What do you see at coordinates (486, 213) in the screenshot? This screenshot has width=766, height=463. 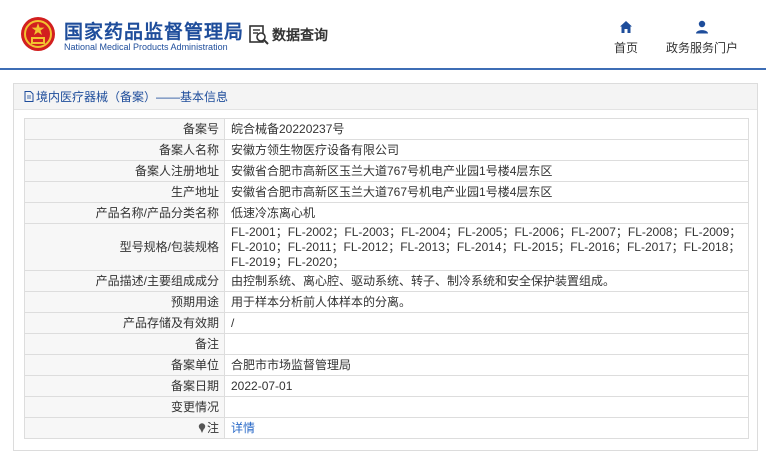 I see `field-value: 低速冷冻离心机` at bounding box center [486, 213].